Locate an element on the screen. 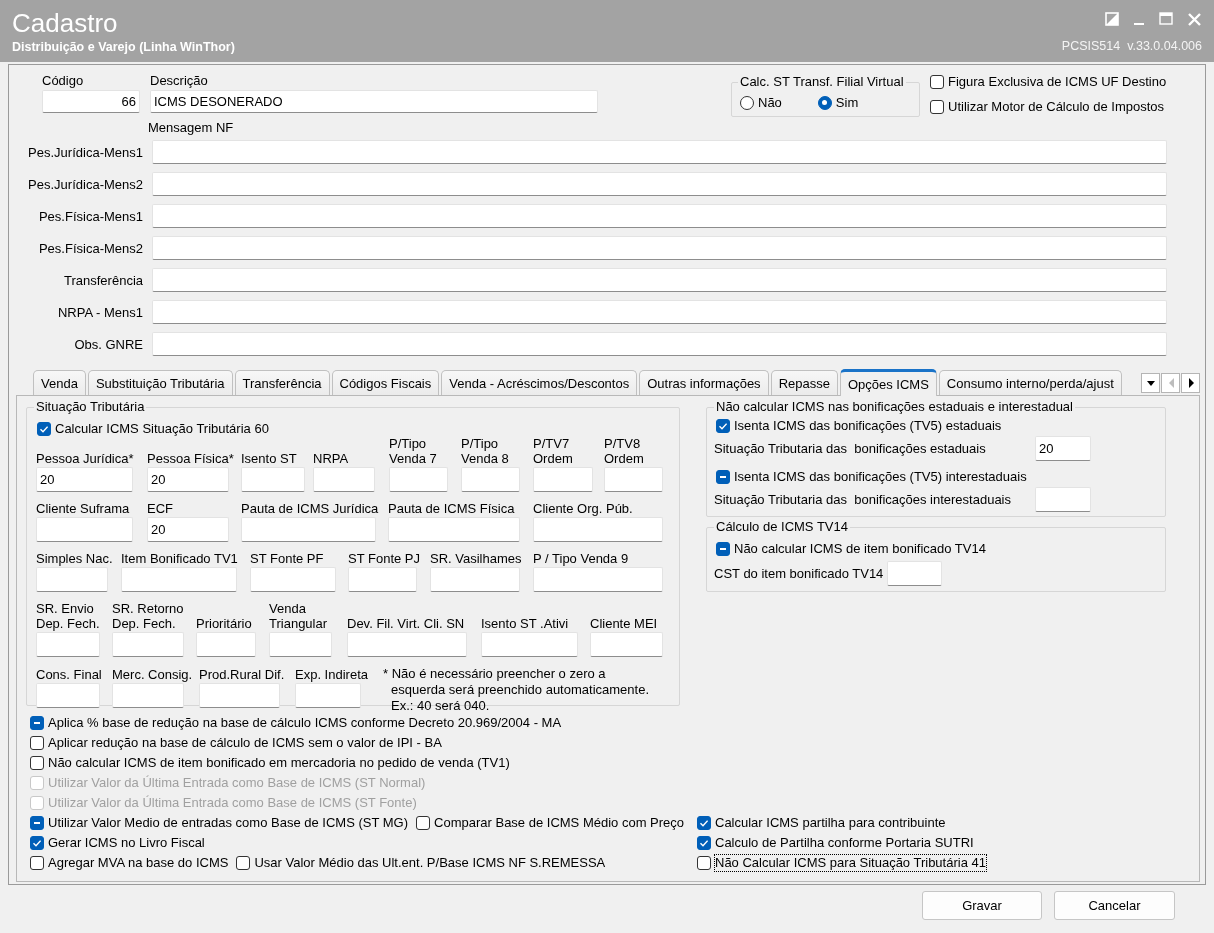 This screenshot has width=1214, height=933. caret-down-icon is located at coordinates (1150, 383).